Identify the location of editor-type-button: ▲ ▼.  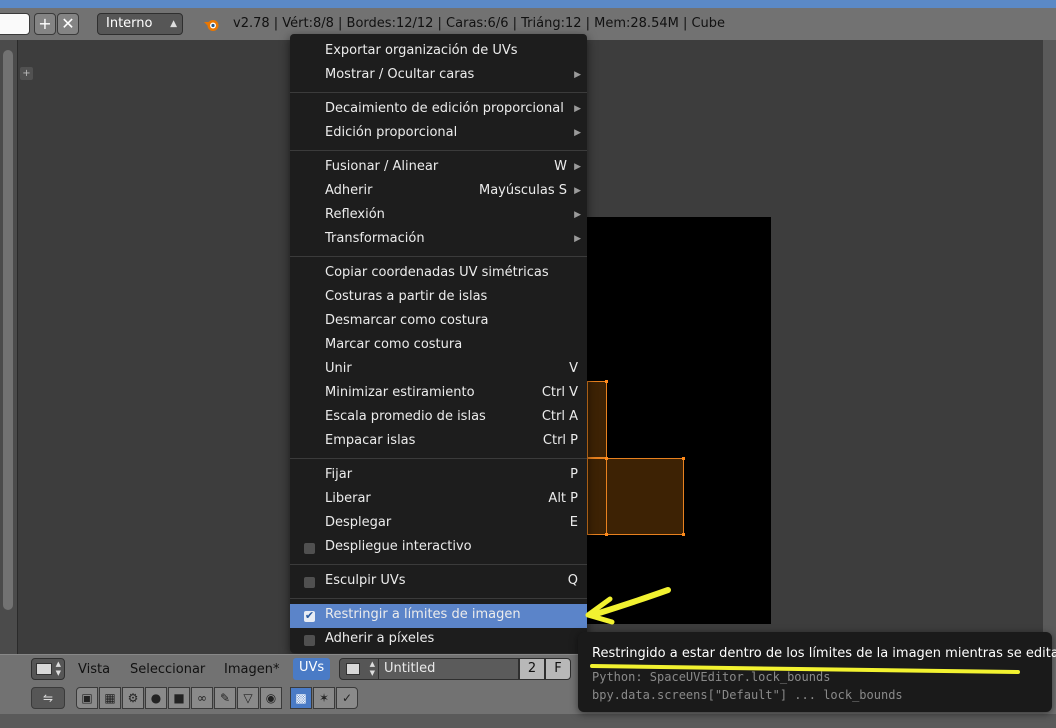
(48, 669).